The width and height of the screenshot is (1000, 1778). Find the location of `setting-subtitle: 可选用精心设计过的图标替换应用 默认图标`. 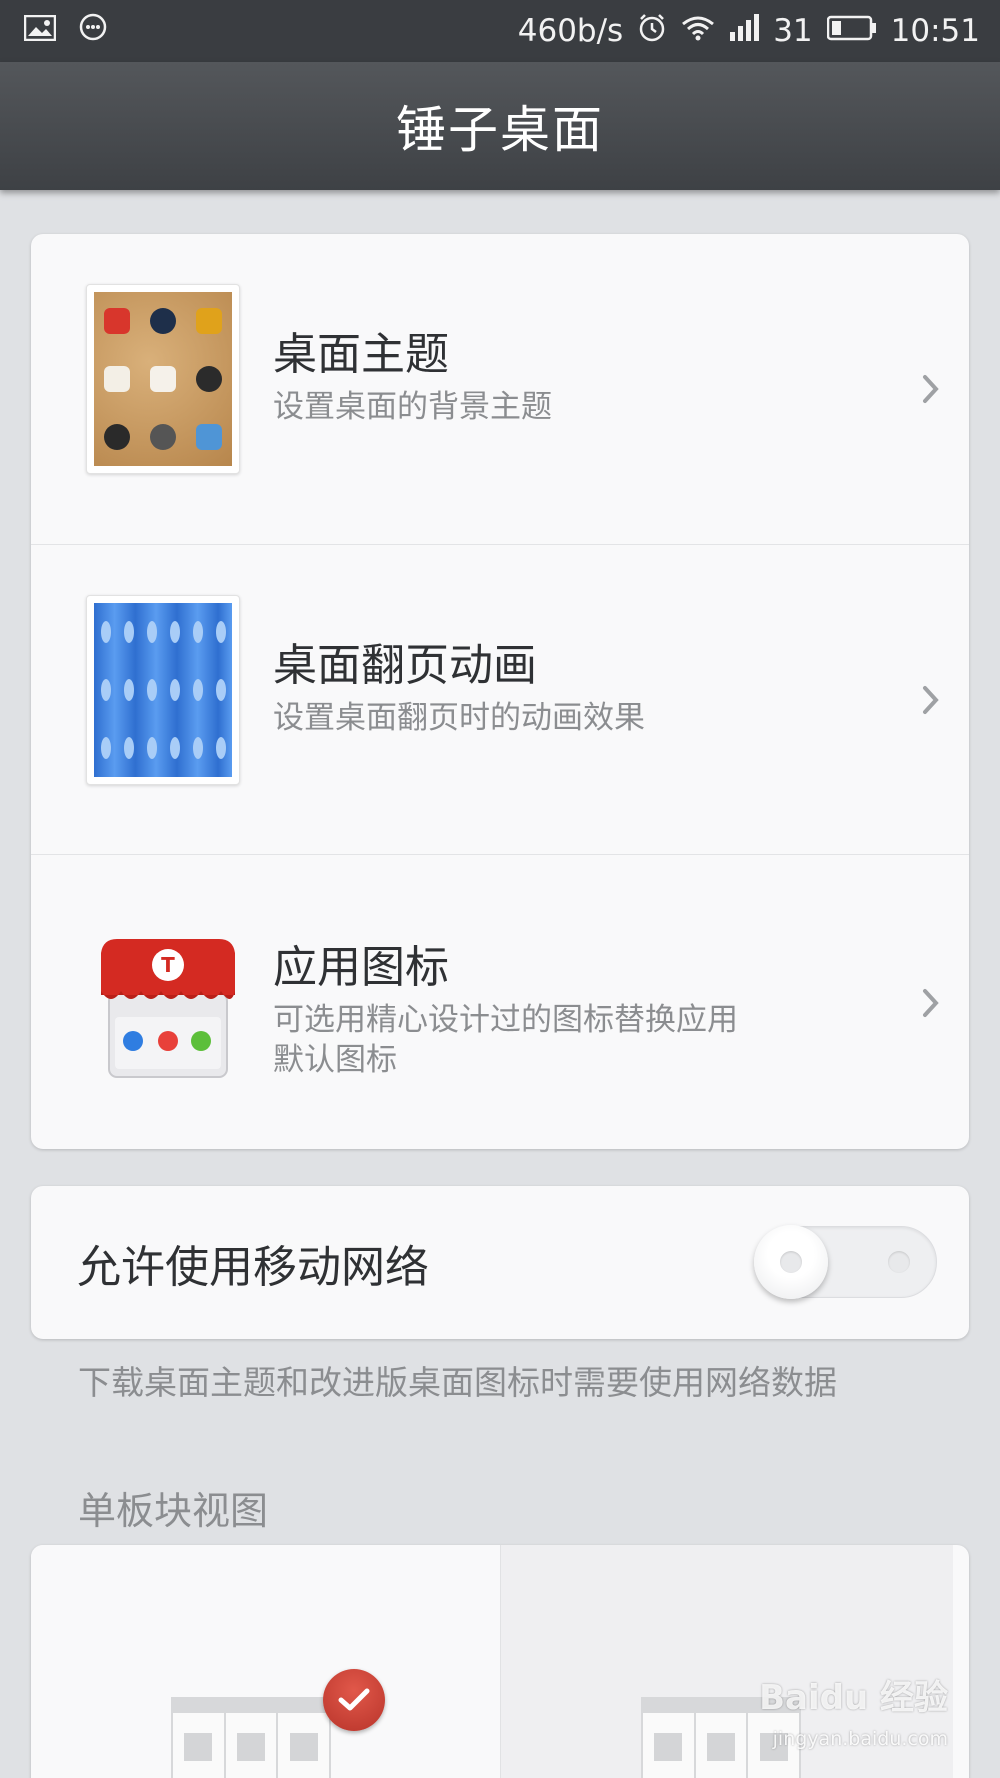

setting-subtitle: 可选用精心设计过的图标替换应用 默认图标 is located at coordinates (561, 1040).